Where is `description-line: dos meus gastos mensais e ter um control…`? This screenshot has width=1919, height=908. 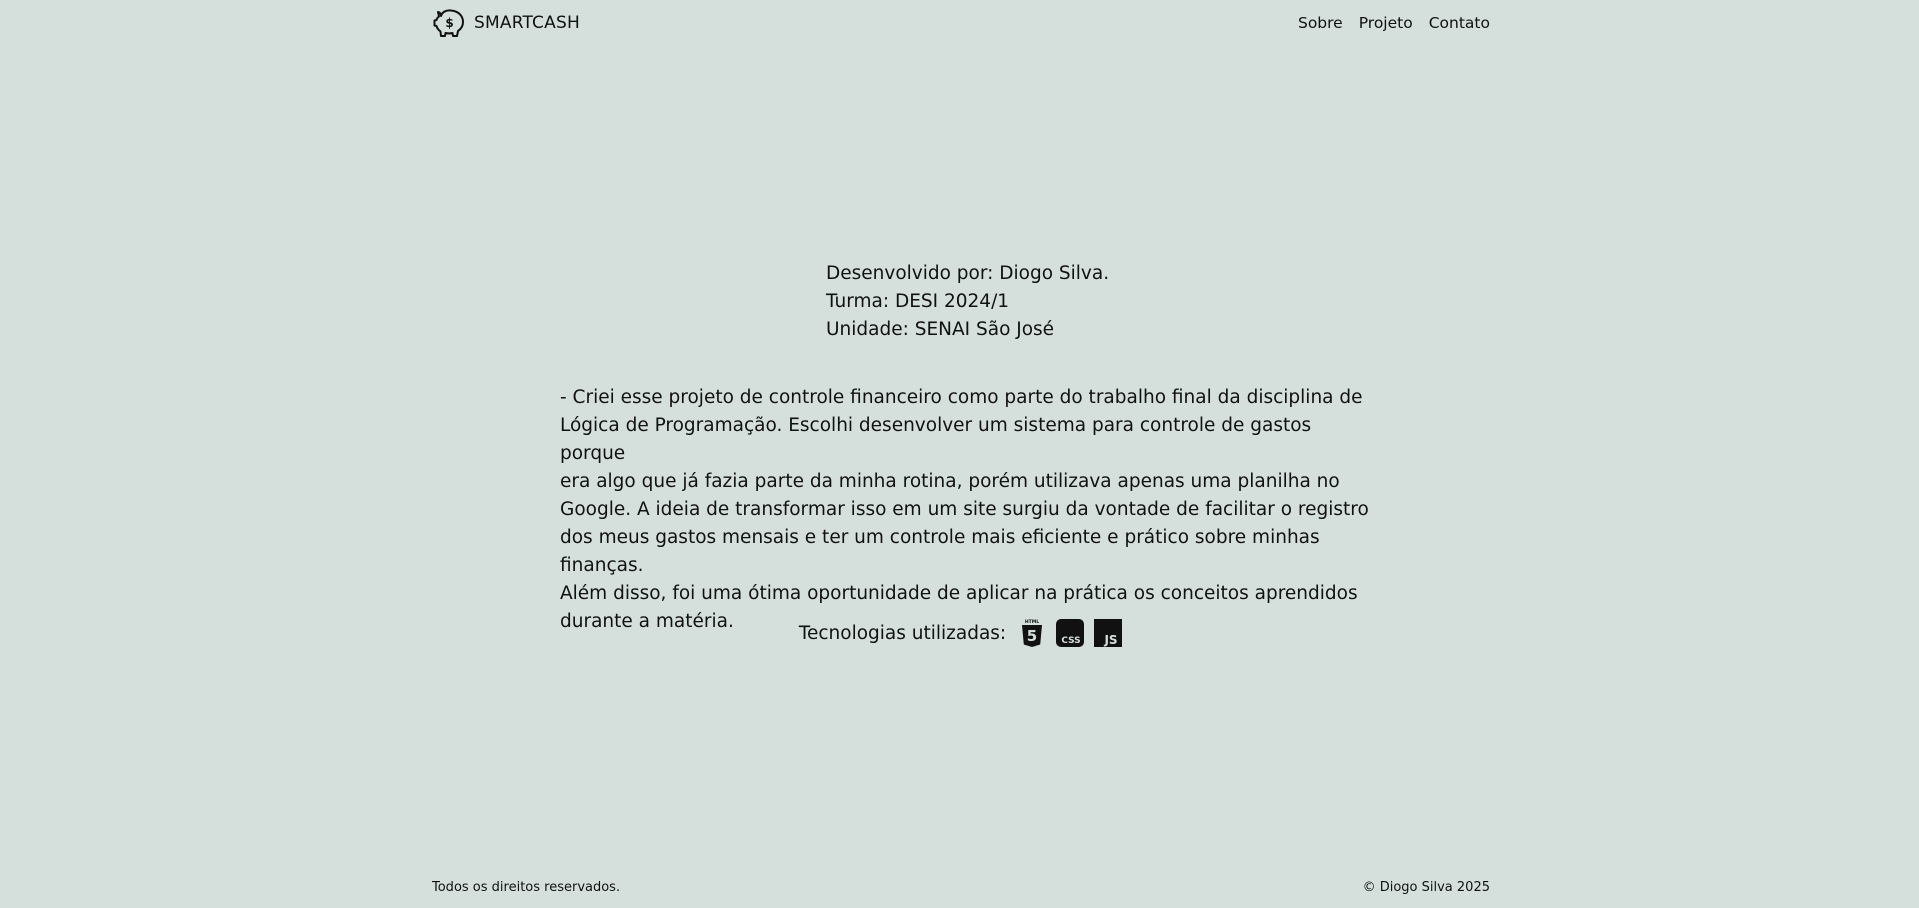
description-line: dos meus gastos mensais e ter um control… is located at coordinates (940, 551).